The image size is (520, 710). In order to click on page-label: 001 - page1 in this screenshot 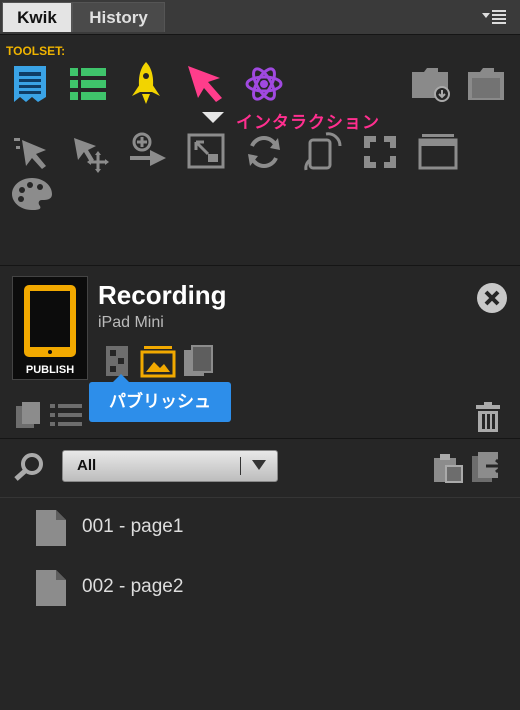, I will do `click(133, 526)`.